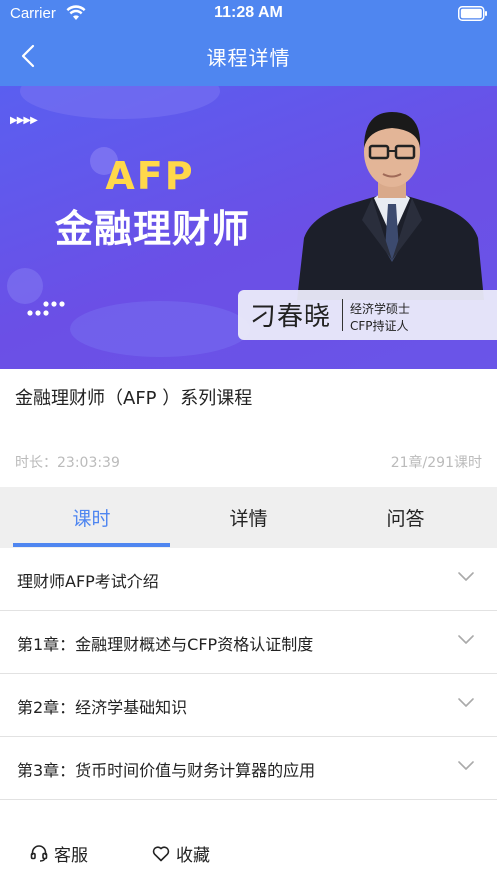  Describe the element at coordinates (39, 853) in the screenshot. I see `headset-icon` at that location.